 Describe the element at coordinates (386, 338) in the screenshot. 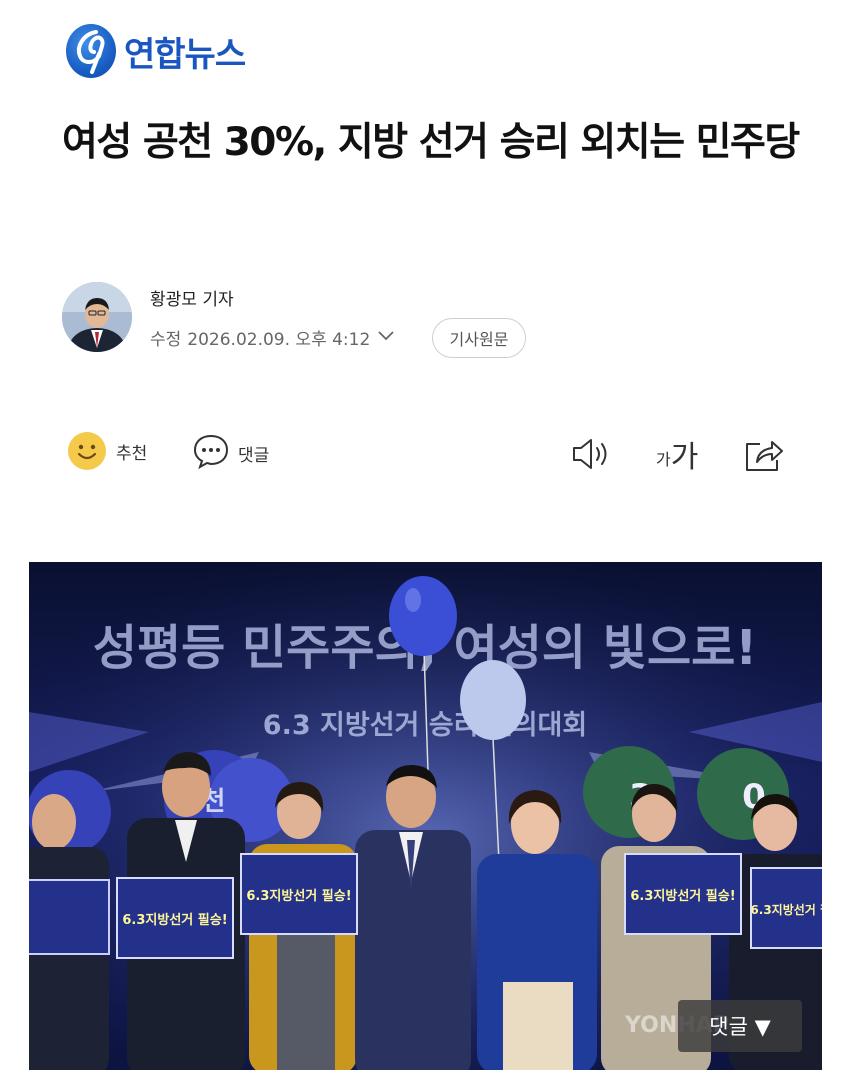

I see `chevron-down-icon` at that location.